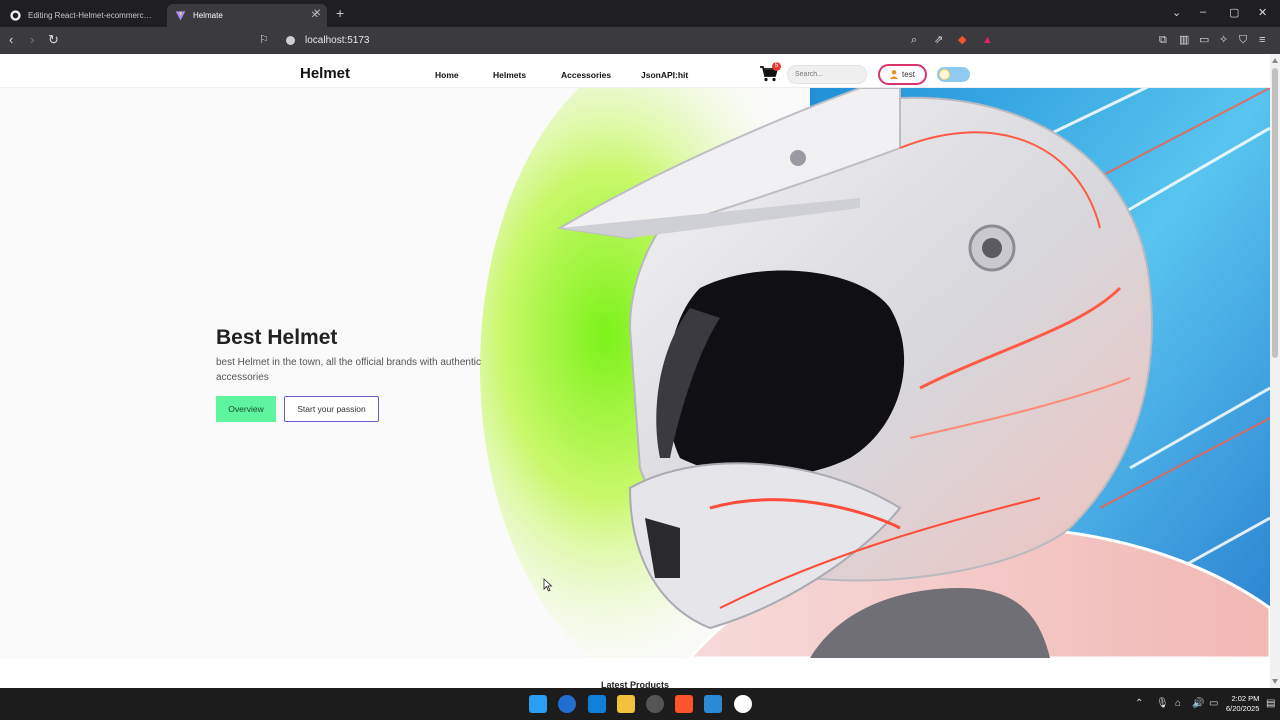 Image resolution: width=1280 pixels, height=720 pixels. I want to click on site-info-icon, so click(290, 40).